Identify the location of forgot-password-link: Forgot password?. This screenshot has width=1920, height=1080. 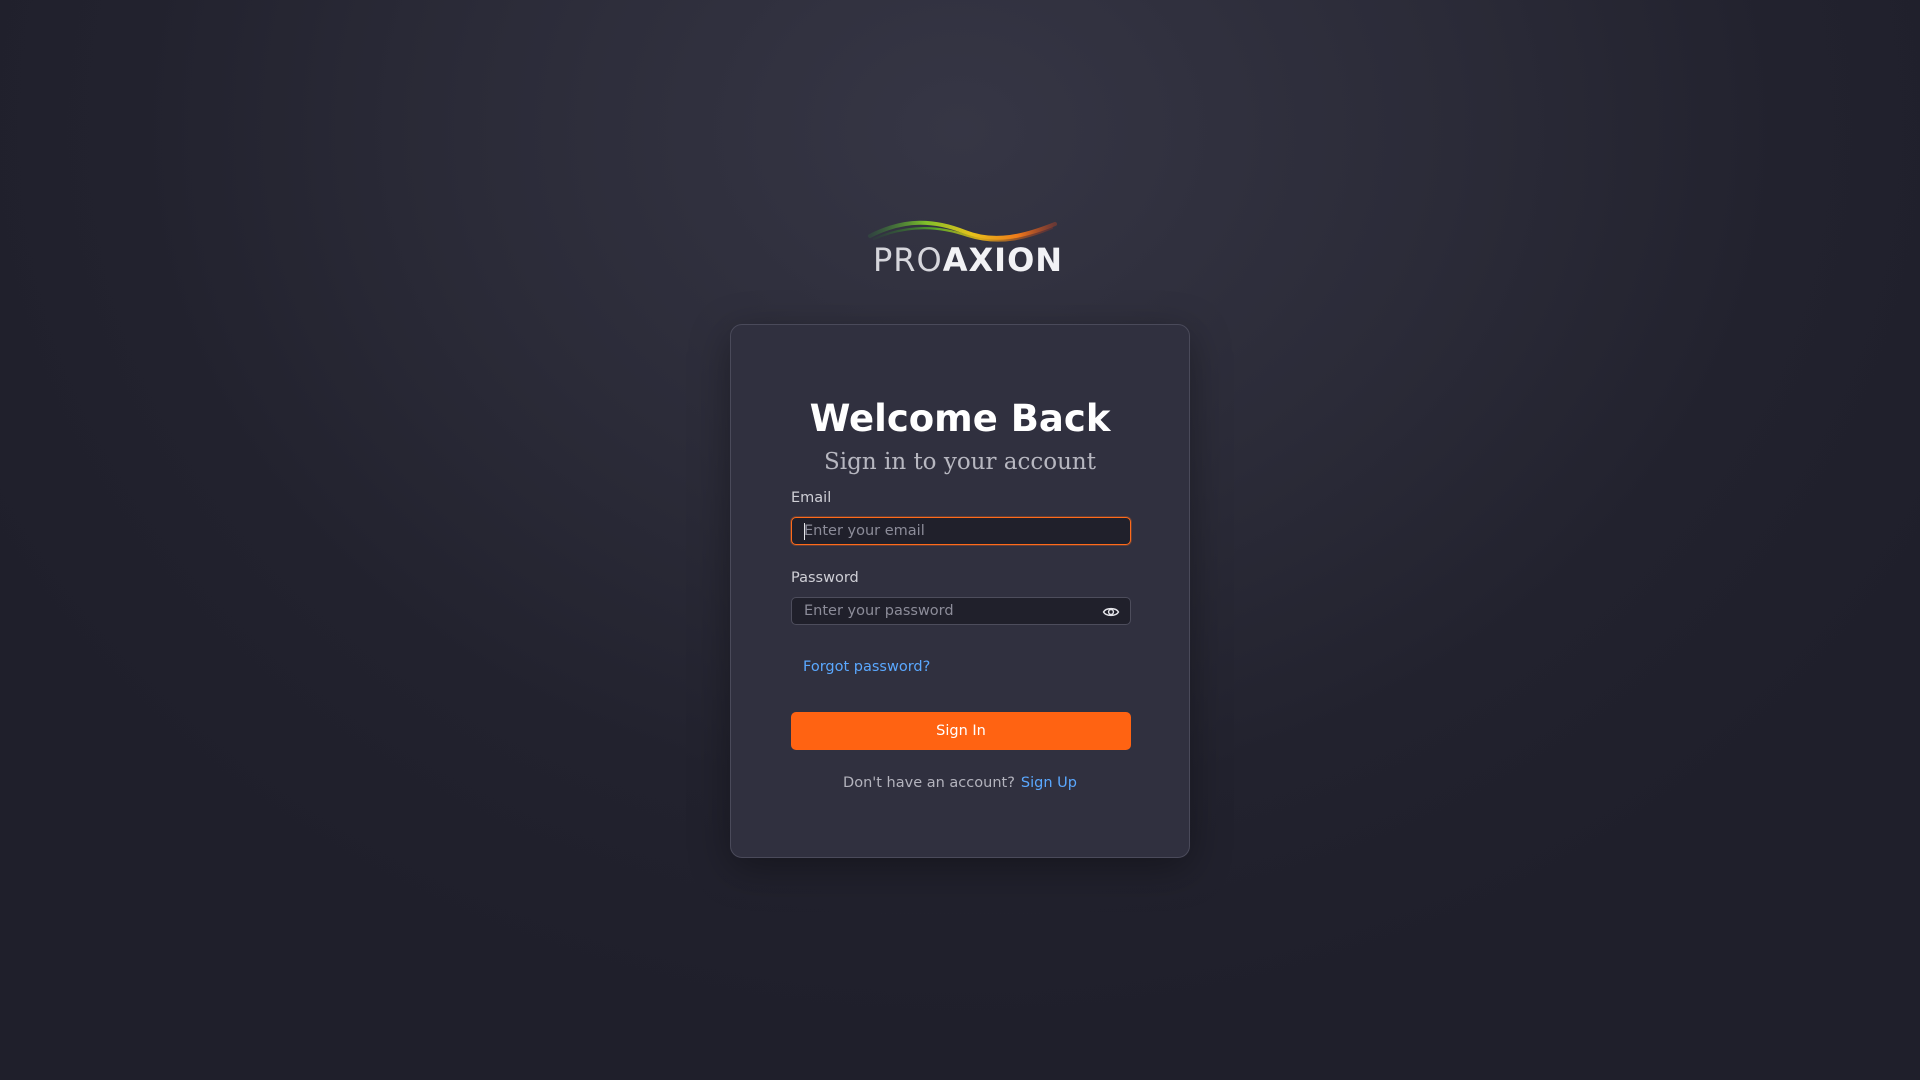
(866, 667).